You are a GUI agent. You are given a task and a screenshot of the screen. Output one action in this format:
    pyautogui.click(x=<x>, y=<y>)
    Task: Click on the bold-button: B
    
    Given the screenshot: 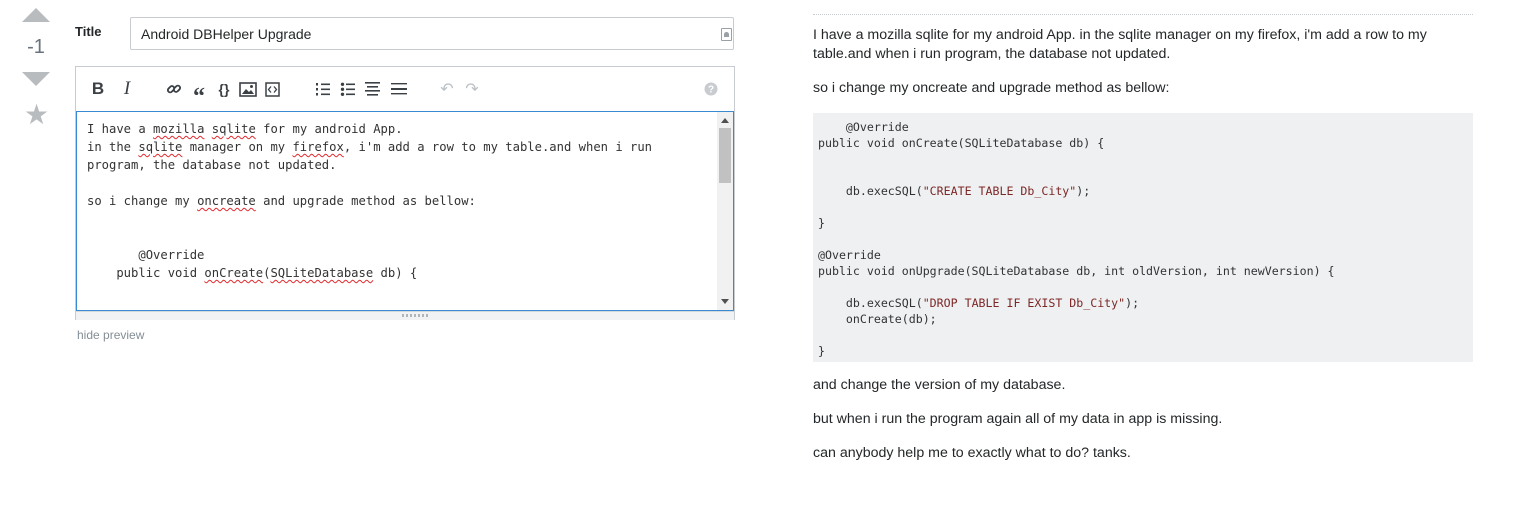 What is the action you would take?
    pyautogui.click(x=98, y=89)
    